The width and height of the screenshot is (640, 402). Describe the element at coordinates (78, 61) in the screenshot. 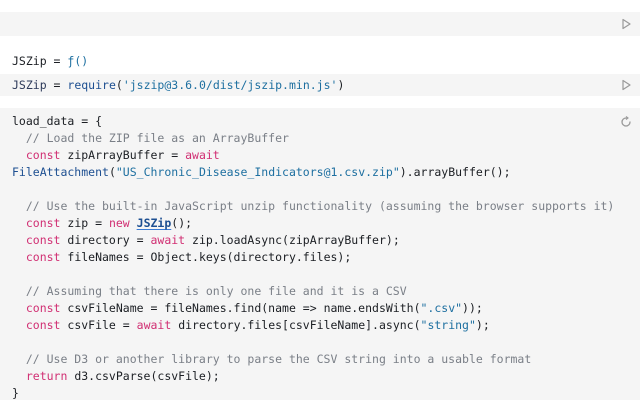

I see `function-value: ƒ()` at that location.